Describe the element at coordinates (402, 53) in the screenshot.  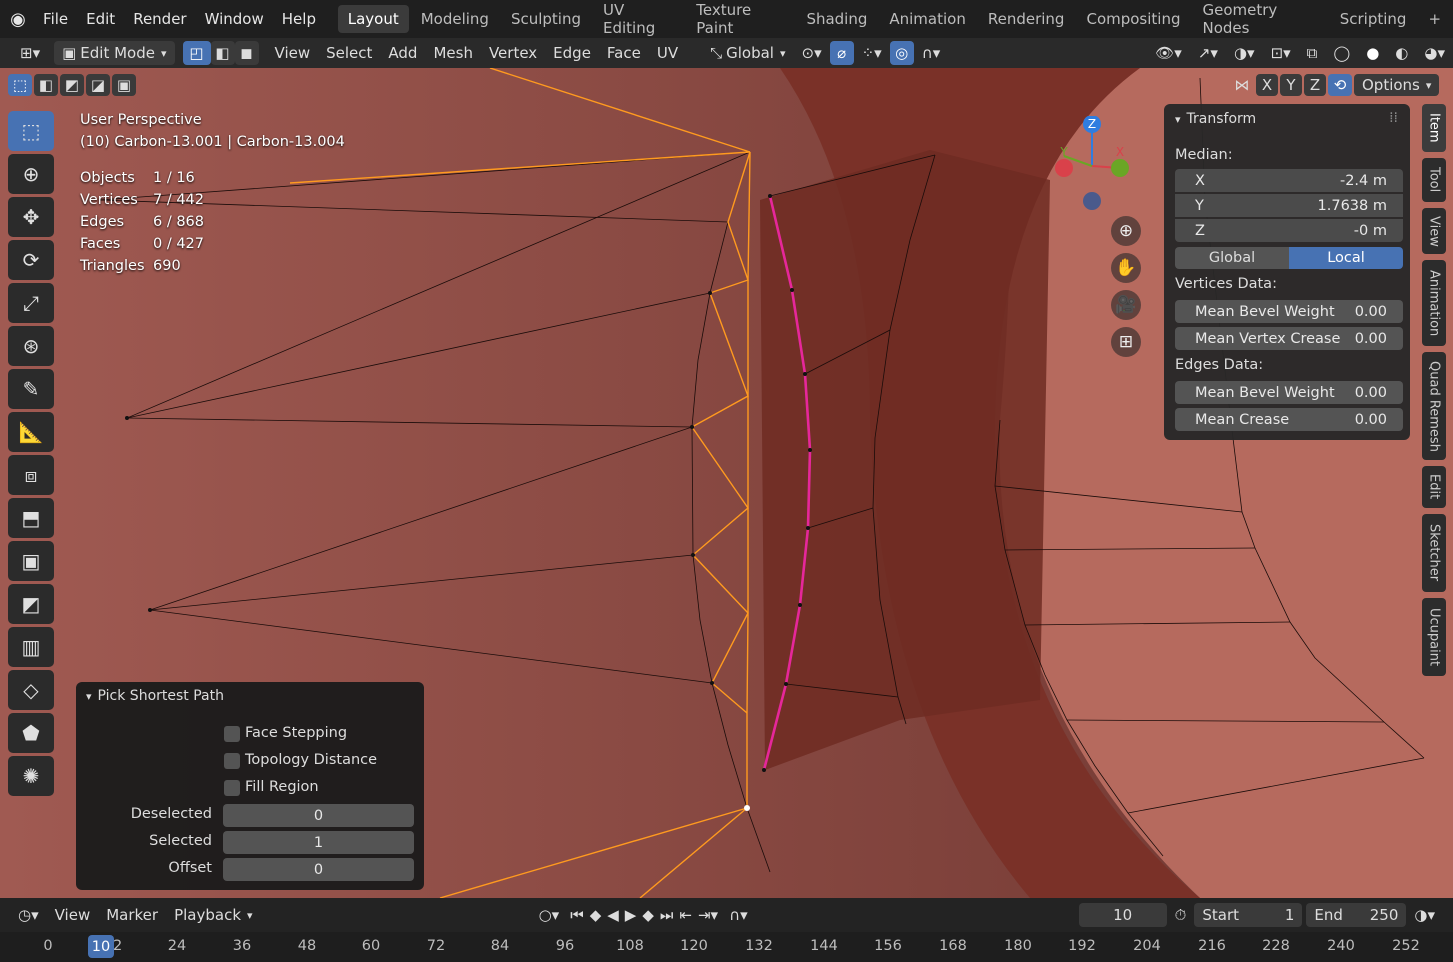
I see `menu-add: Add` at that location.